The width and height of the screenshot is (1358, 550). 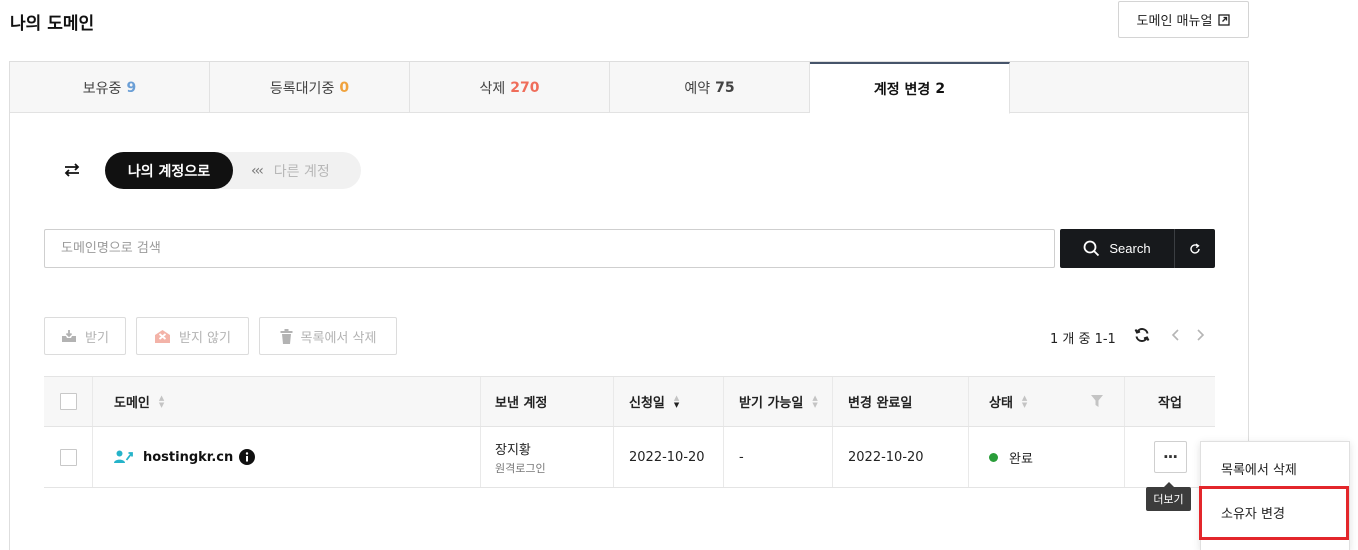 I want to click on remove-from-list-button: 목록에서 삭제, so click(x=328, y=336).